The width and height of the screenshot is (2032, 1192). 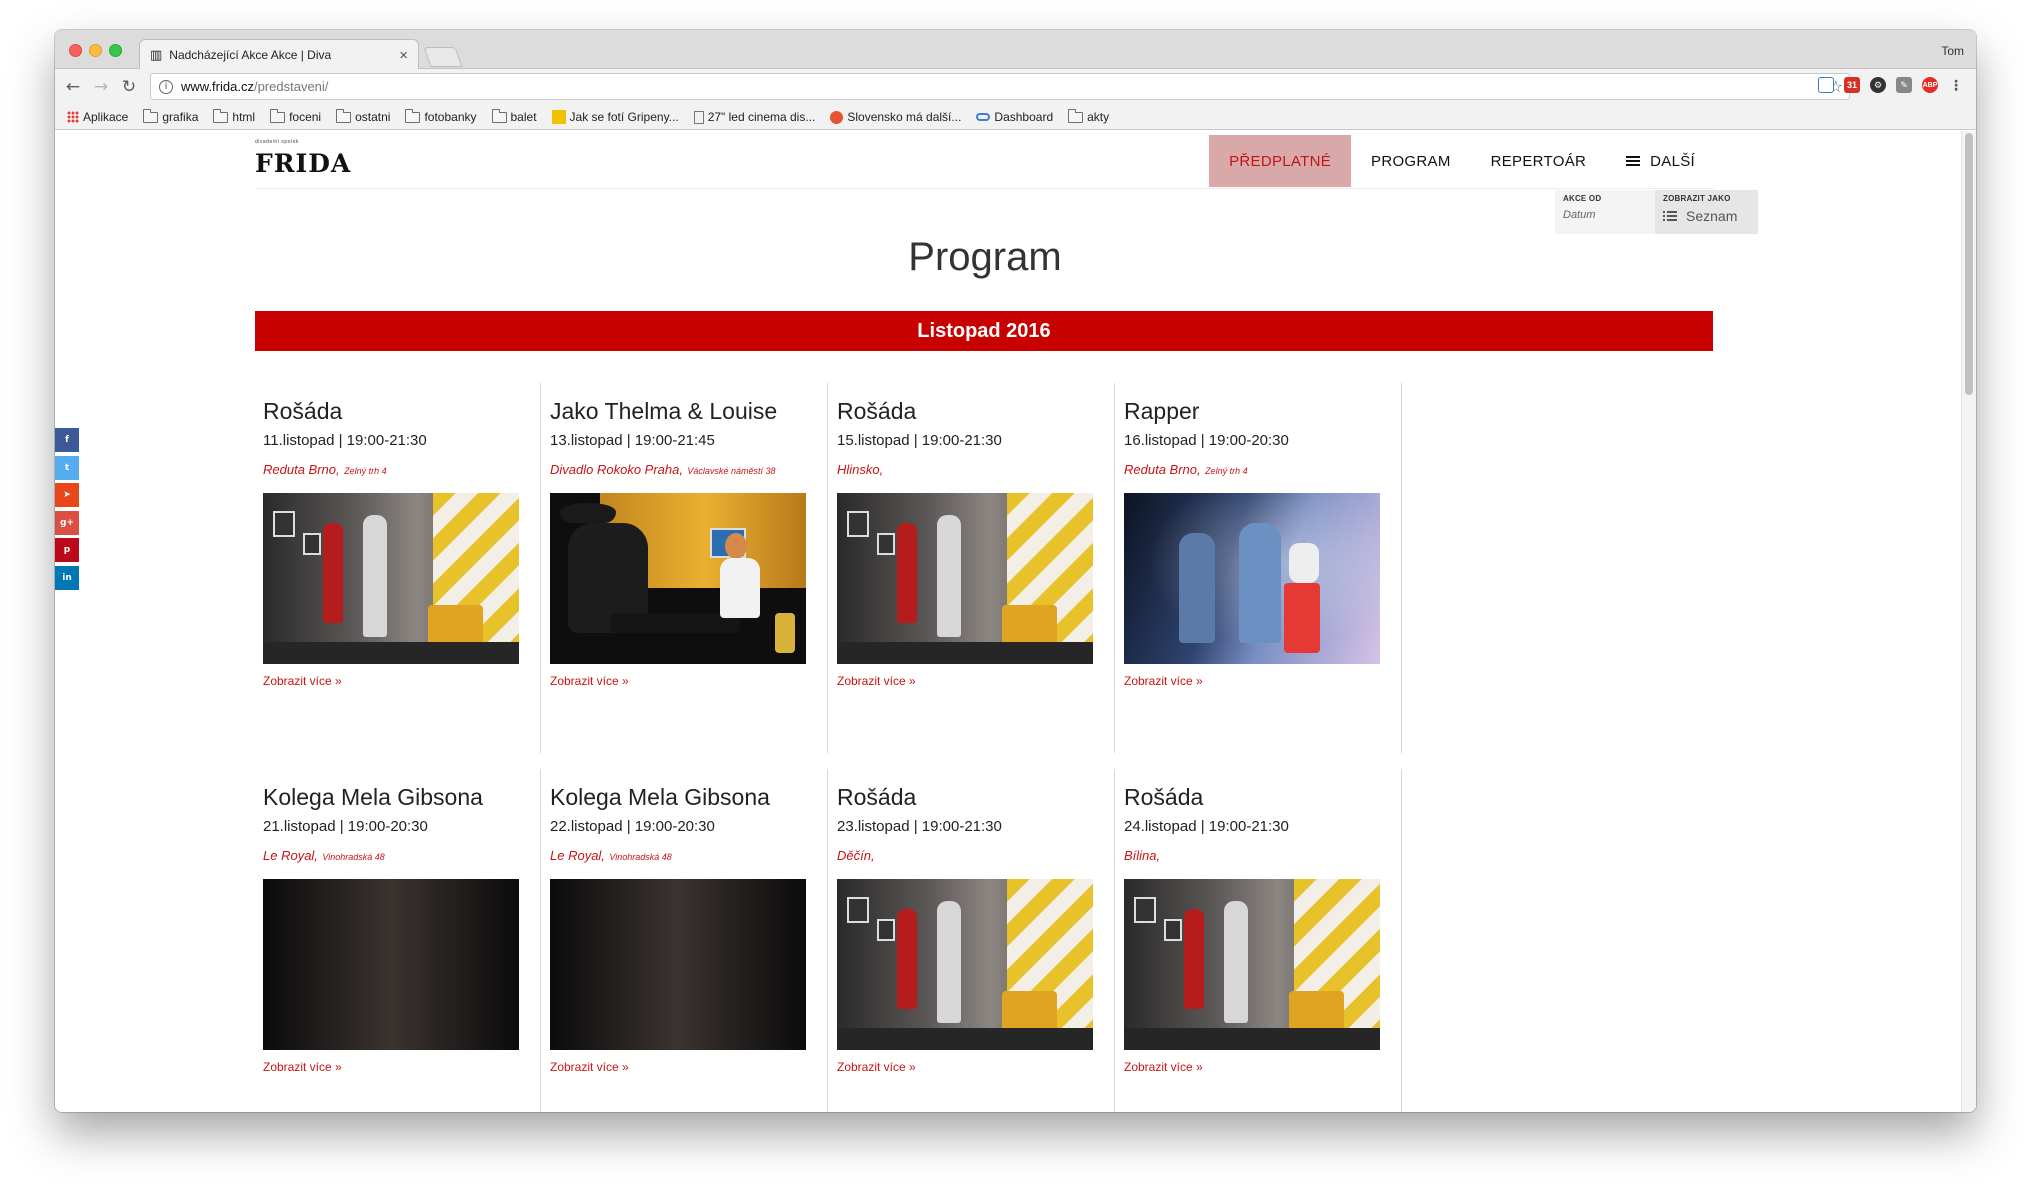 I want to click on social-share-bar: f t ➤ g+ p in, so click(x=67, y=510).